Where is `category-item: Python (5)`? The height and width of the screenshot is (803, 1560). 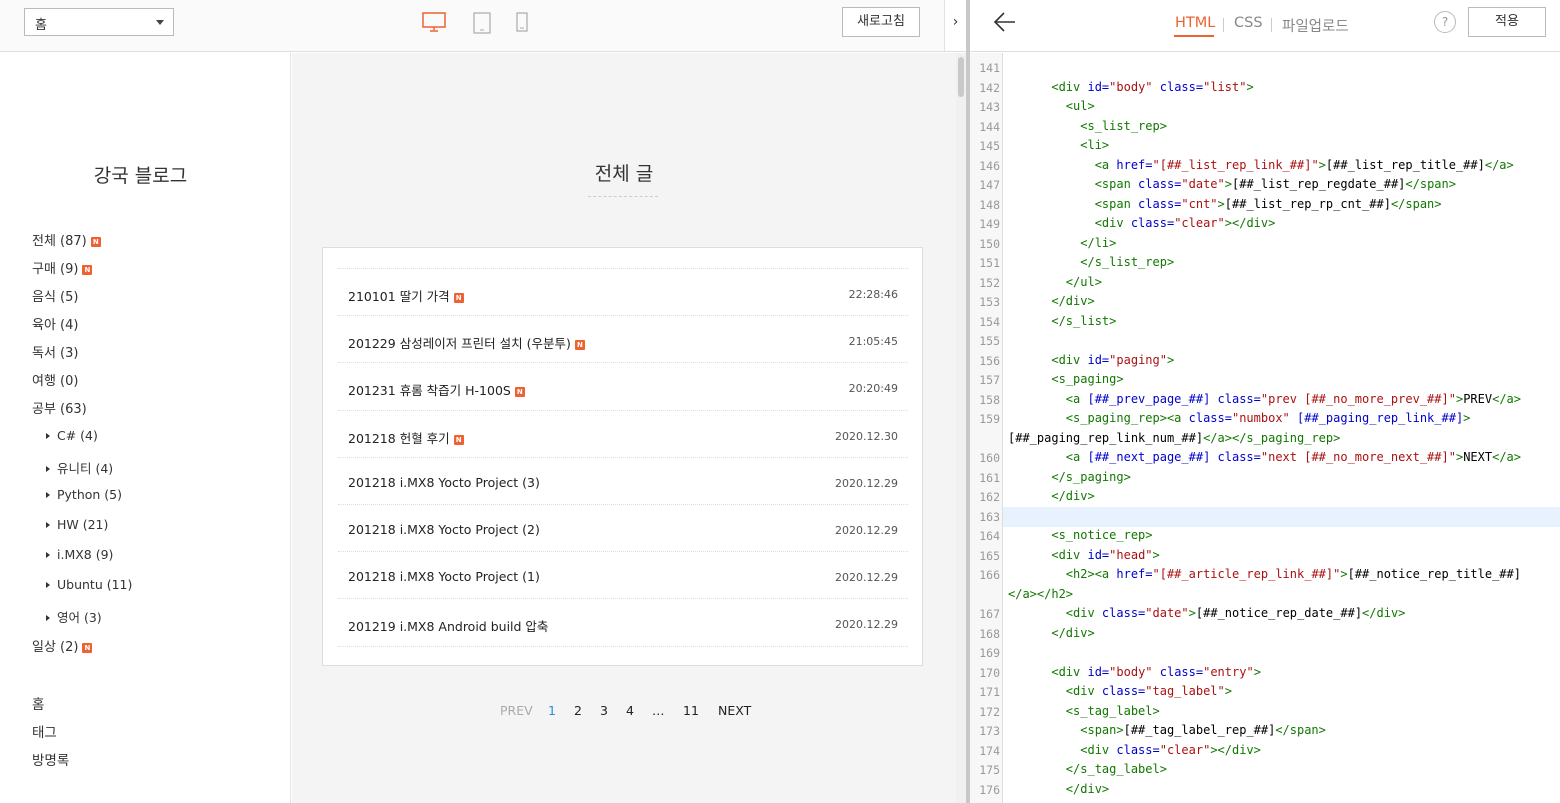
category-item: Python (5) is located at coordinates (84, 494).